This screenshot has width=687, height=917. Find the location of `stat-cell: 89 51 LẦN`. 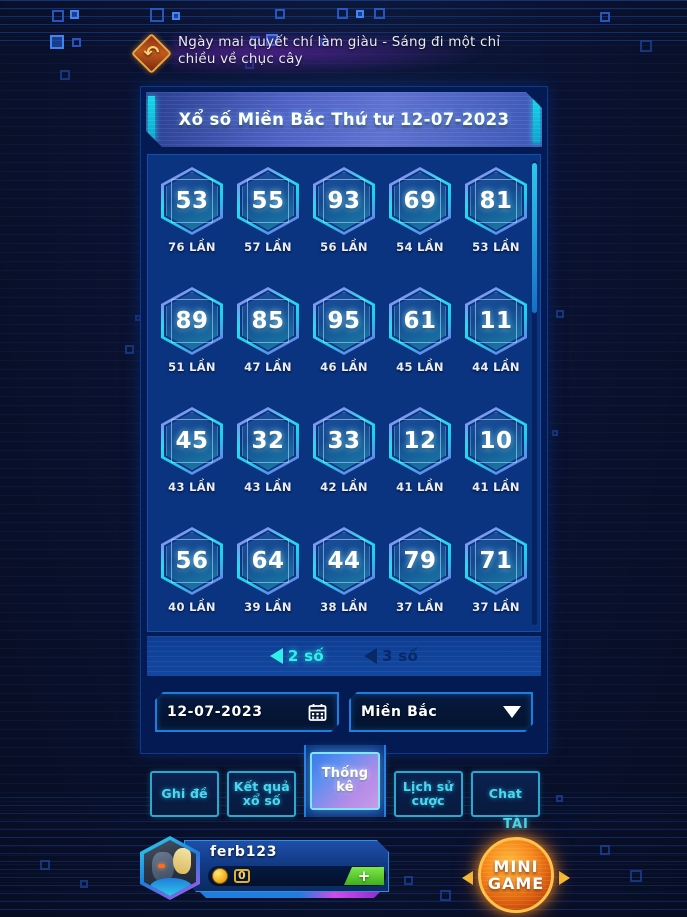

stat-cell: 89 51 LẦN is located at coordinates (192, 327).